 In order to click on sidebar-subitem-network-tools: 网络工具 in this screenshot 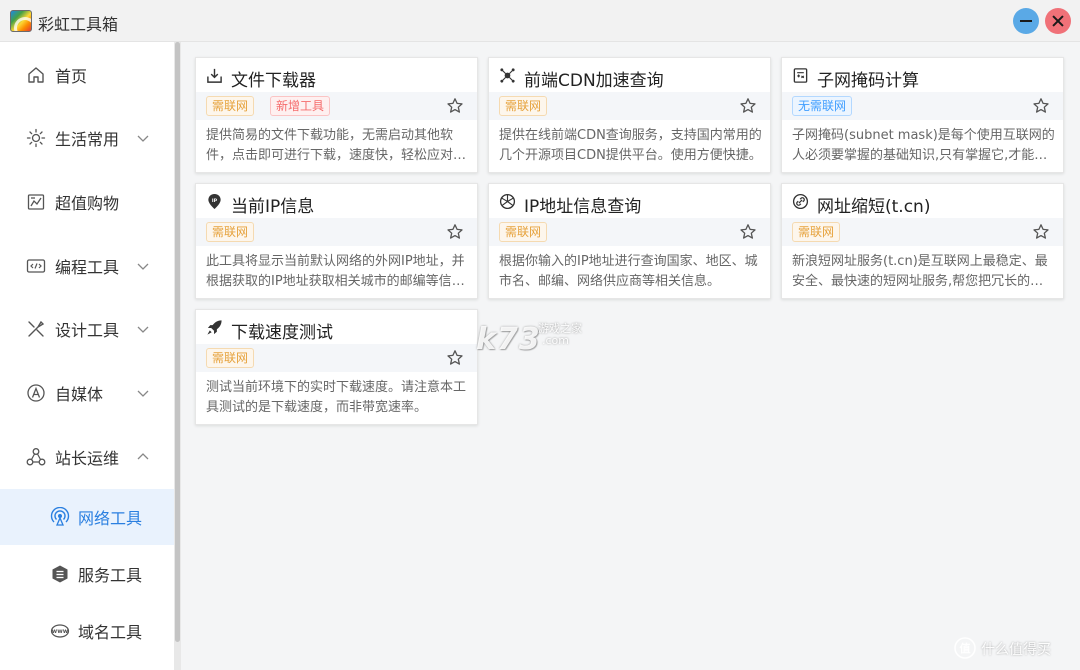, I will do `click(87, 517)`.